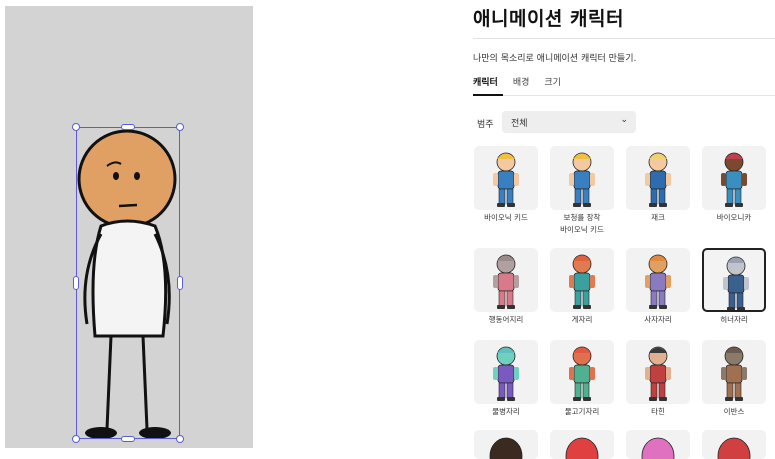 Image resolution: width=775 pixels, height=459 pixels. Describe the element at coordinates (548, 19) in the screenshot. I see `panel-title: 애니메이션 캐릭터` at that location.